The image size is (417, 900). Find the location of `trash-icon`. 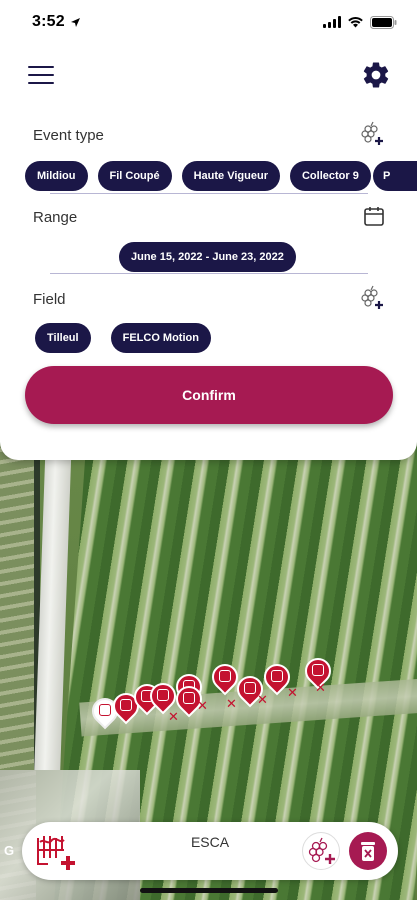

trash-icon is located at coordinates (368, 851).